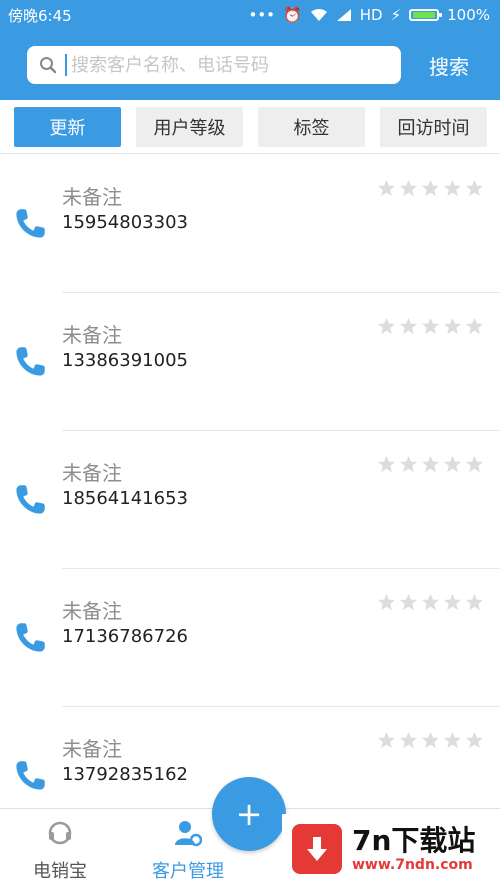 The width and height of the screenshot is (500, 889). What do you see at coordinates (125, 360) in the screenshot?
I see `contact-phone: 13386391005` at bounding box center [125, 360].